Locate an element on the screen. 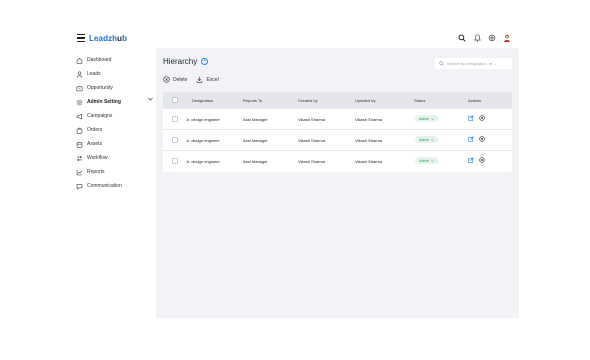 This screenshot has height=360, width=590. gear-icon is located at coordinates (79, 102).